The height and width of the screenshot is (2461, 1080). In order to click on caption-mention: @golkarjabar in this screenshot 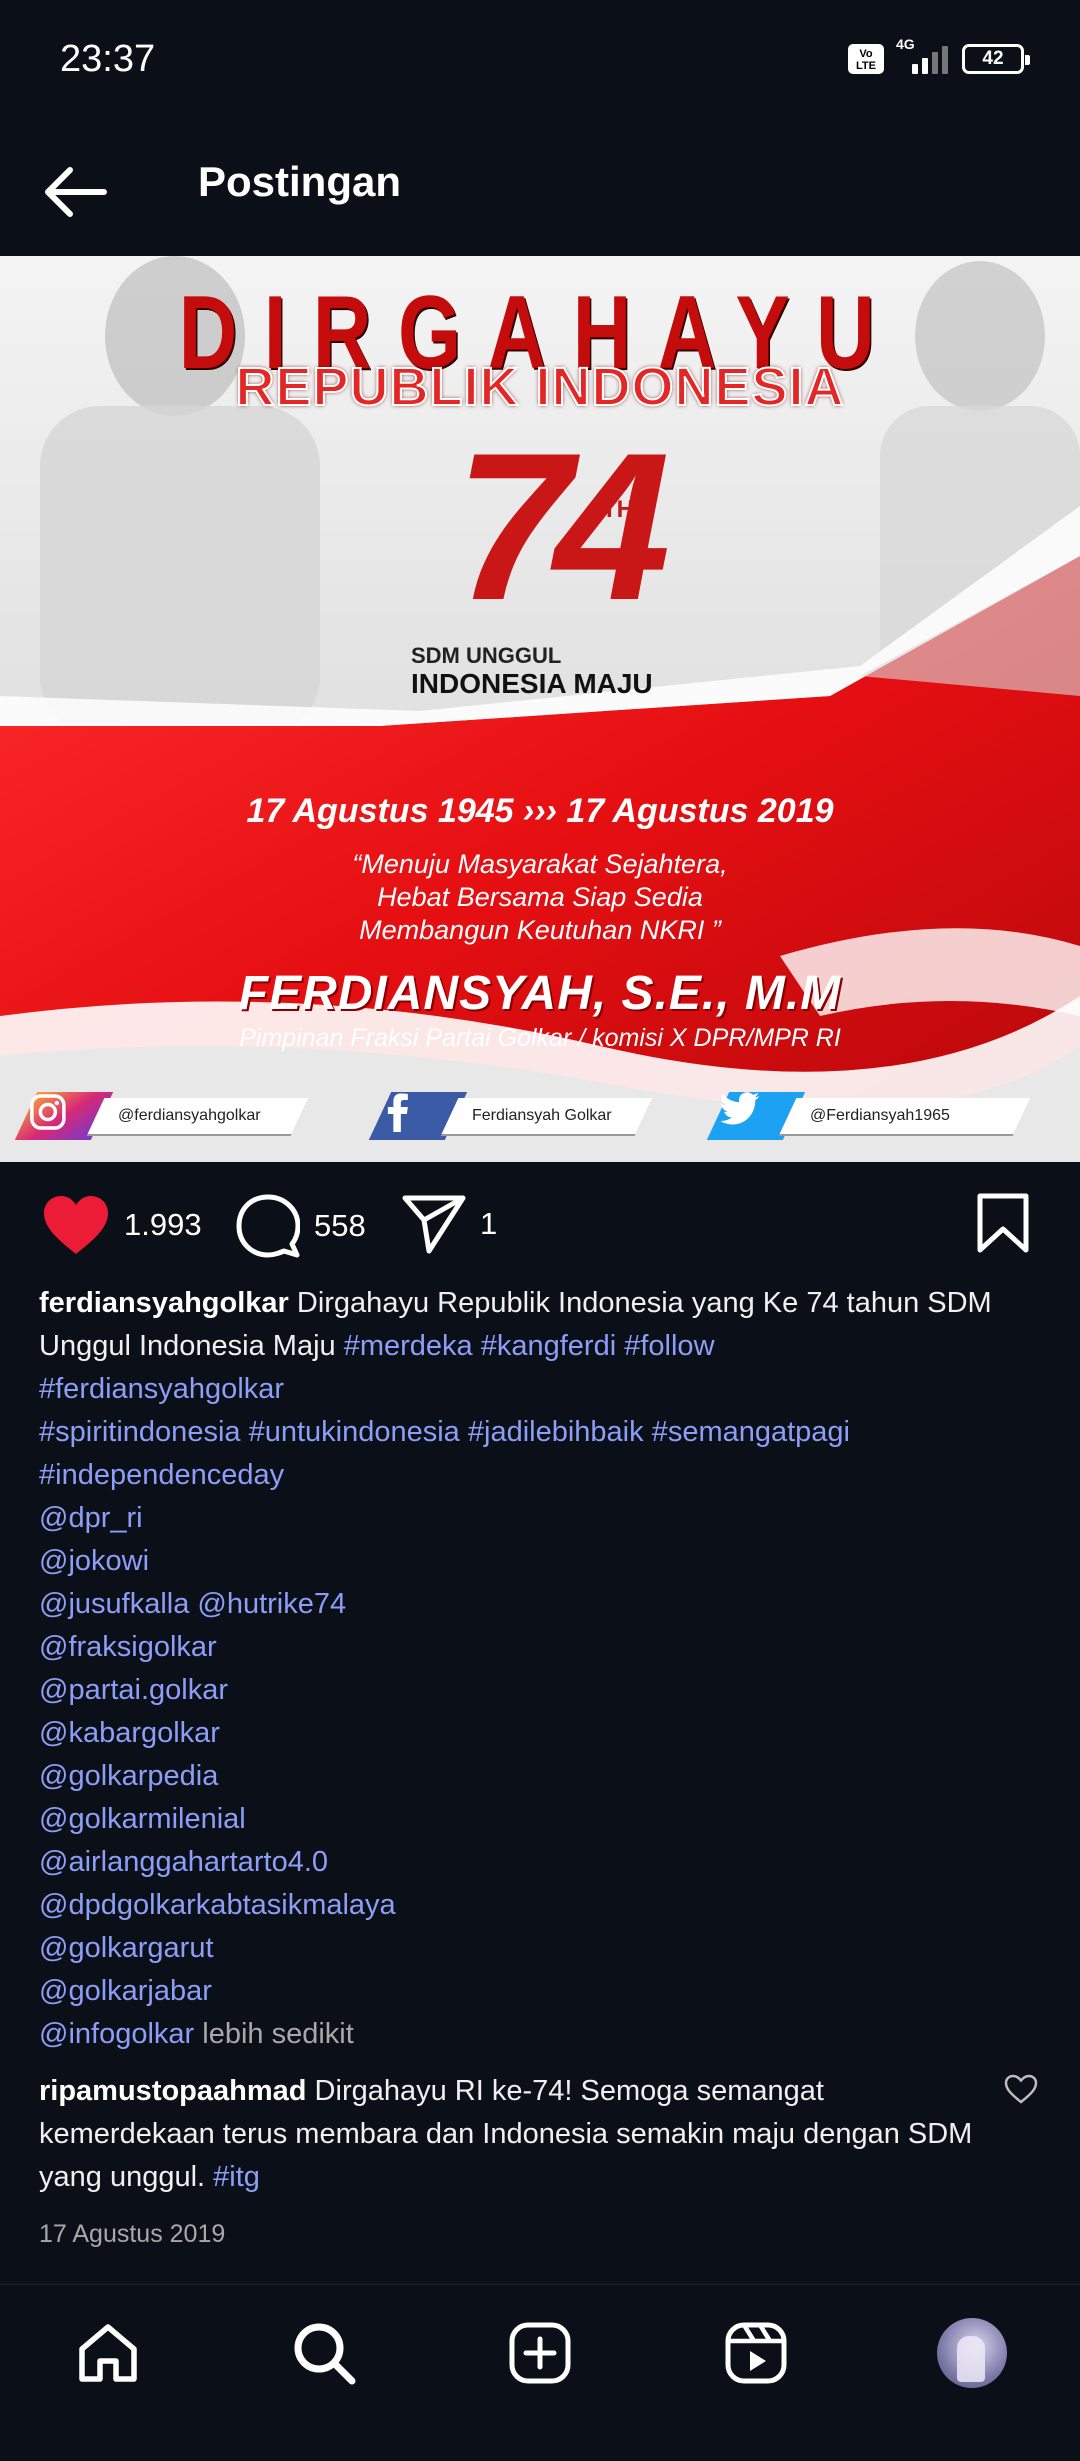, I will do `click(125, 1991)`.